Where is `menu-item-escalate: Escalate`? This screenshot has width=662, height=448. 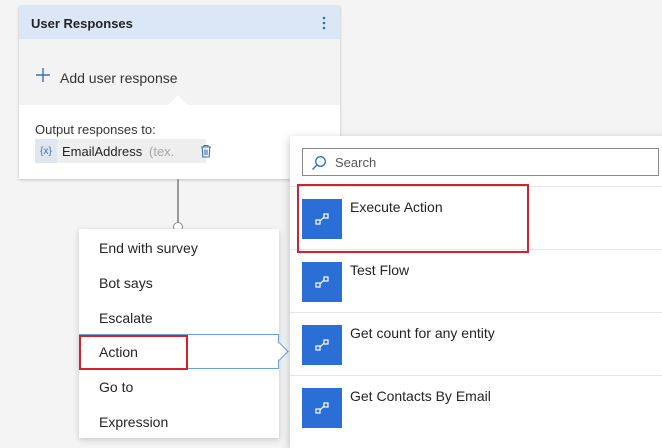
menu-item-escalate: Escalate is located at coordinates (179, 317).